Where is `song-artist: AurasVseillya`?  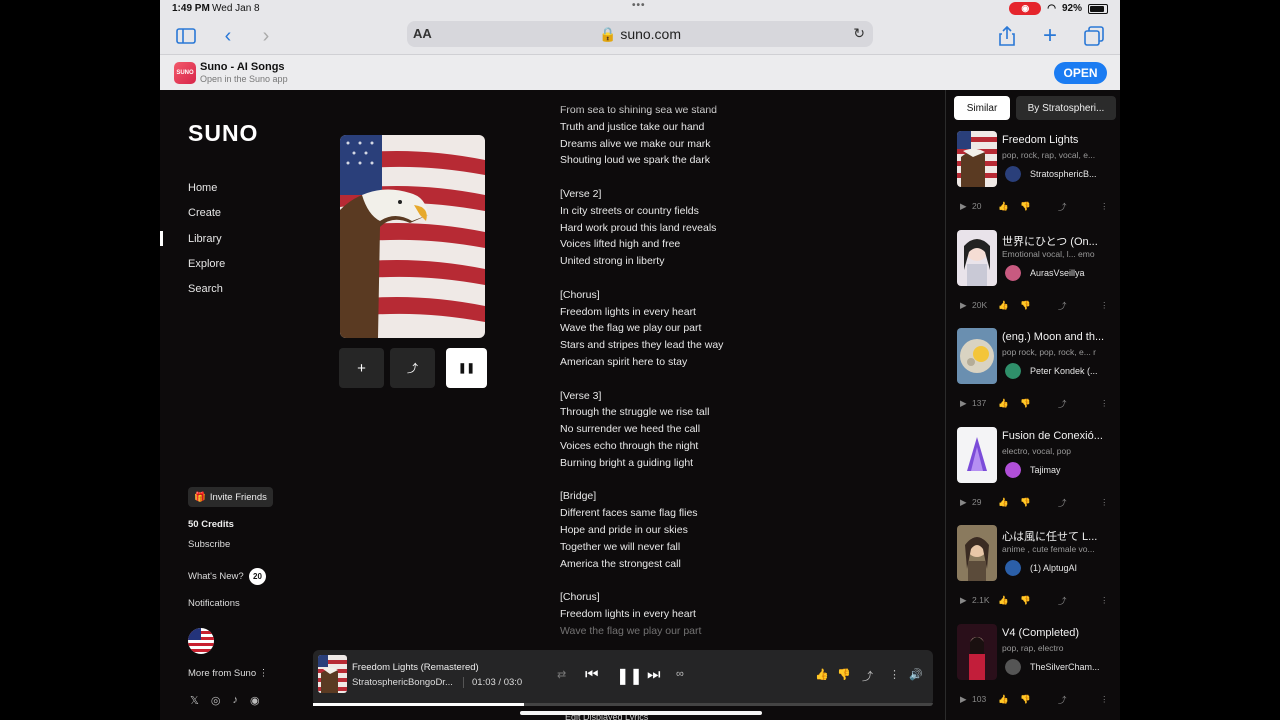 song-artist: AurasVseillya is located at coordinates (1074, 273).